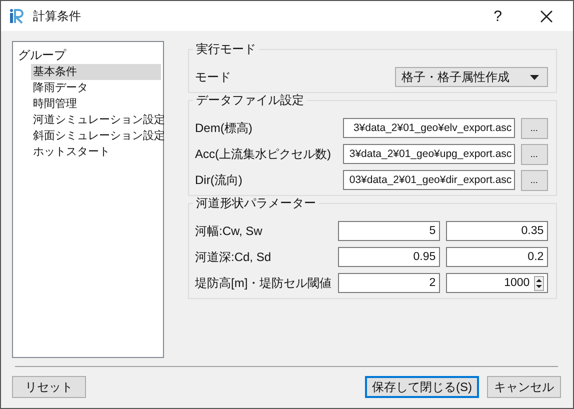 Image resolution: width=574 pixels, height=409 pixels. Describe the element at coordinates (219, 180) in the screenshot. I see `field-label: Dir(流向)` at that location.